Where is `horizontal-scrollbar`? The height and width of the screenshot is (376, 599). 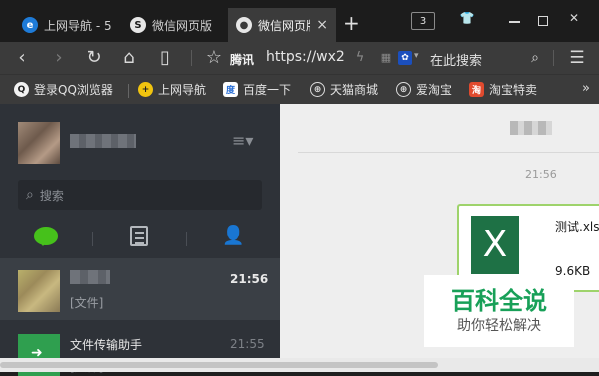 horizontal-scrollbar is located at coordinates (299, 365).